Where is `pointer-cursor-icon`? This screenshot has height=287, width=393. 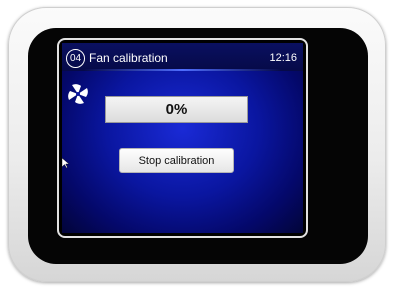 pointer-cursor-icon is located at coordinates (66, 163).